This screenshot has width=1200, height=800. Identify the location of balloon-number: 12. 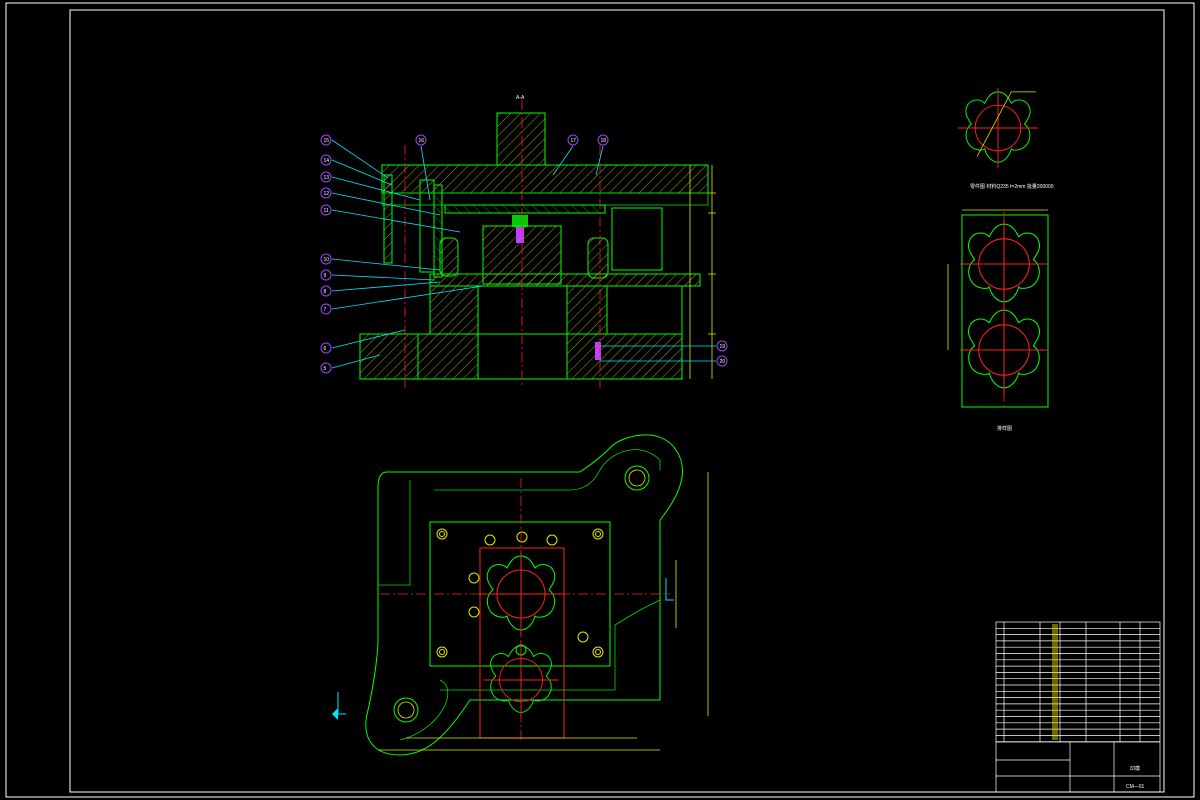
(327, 194).